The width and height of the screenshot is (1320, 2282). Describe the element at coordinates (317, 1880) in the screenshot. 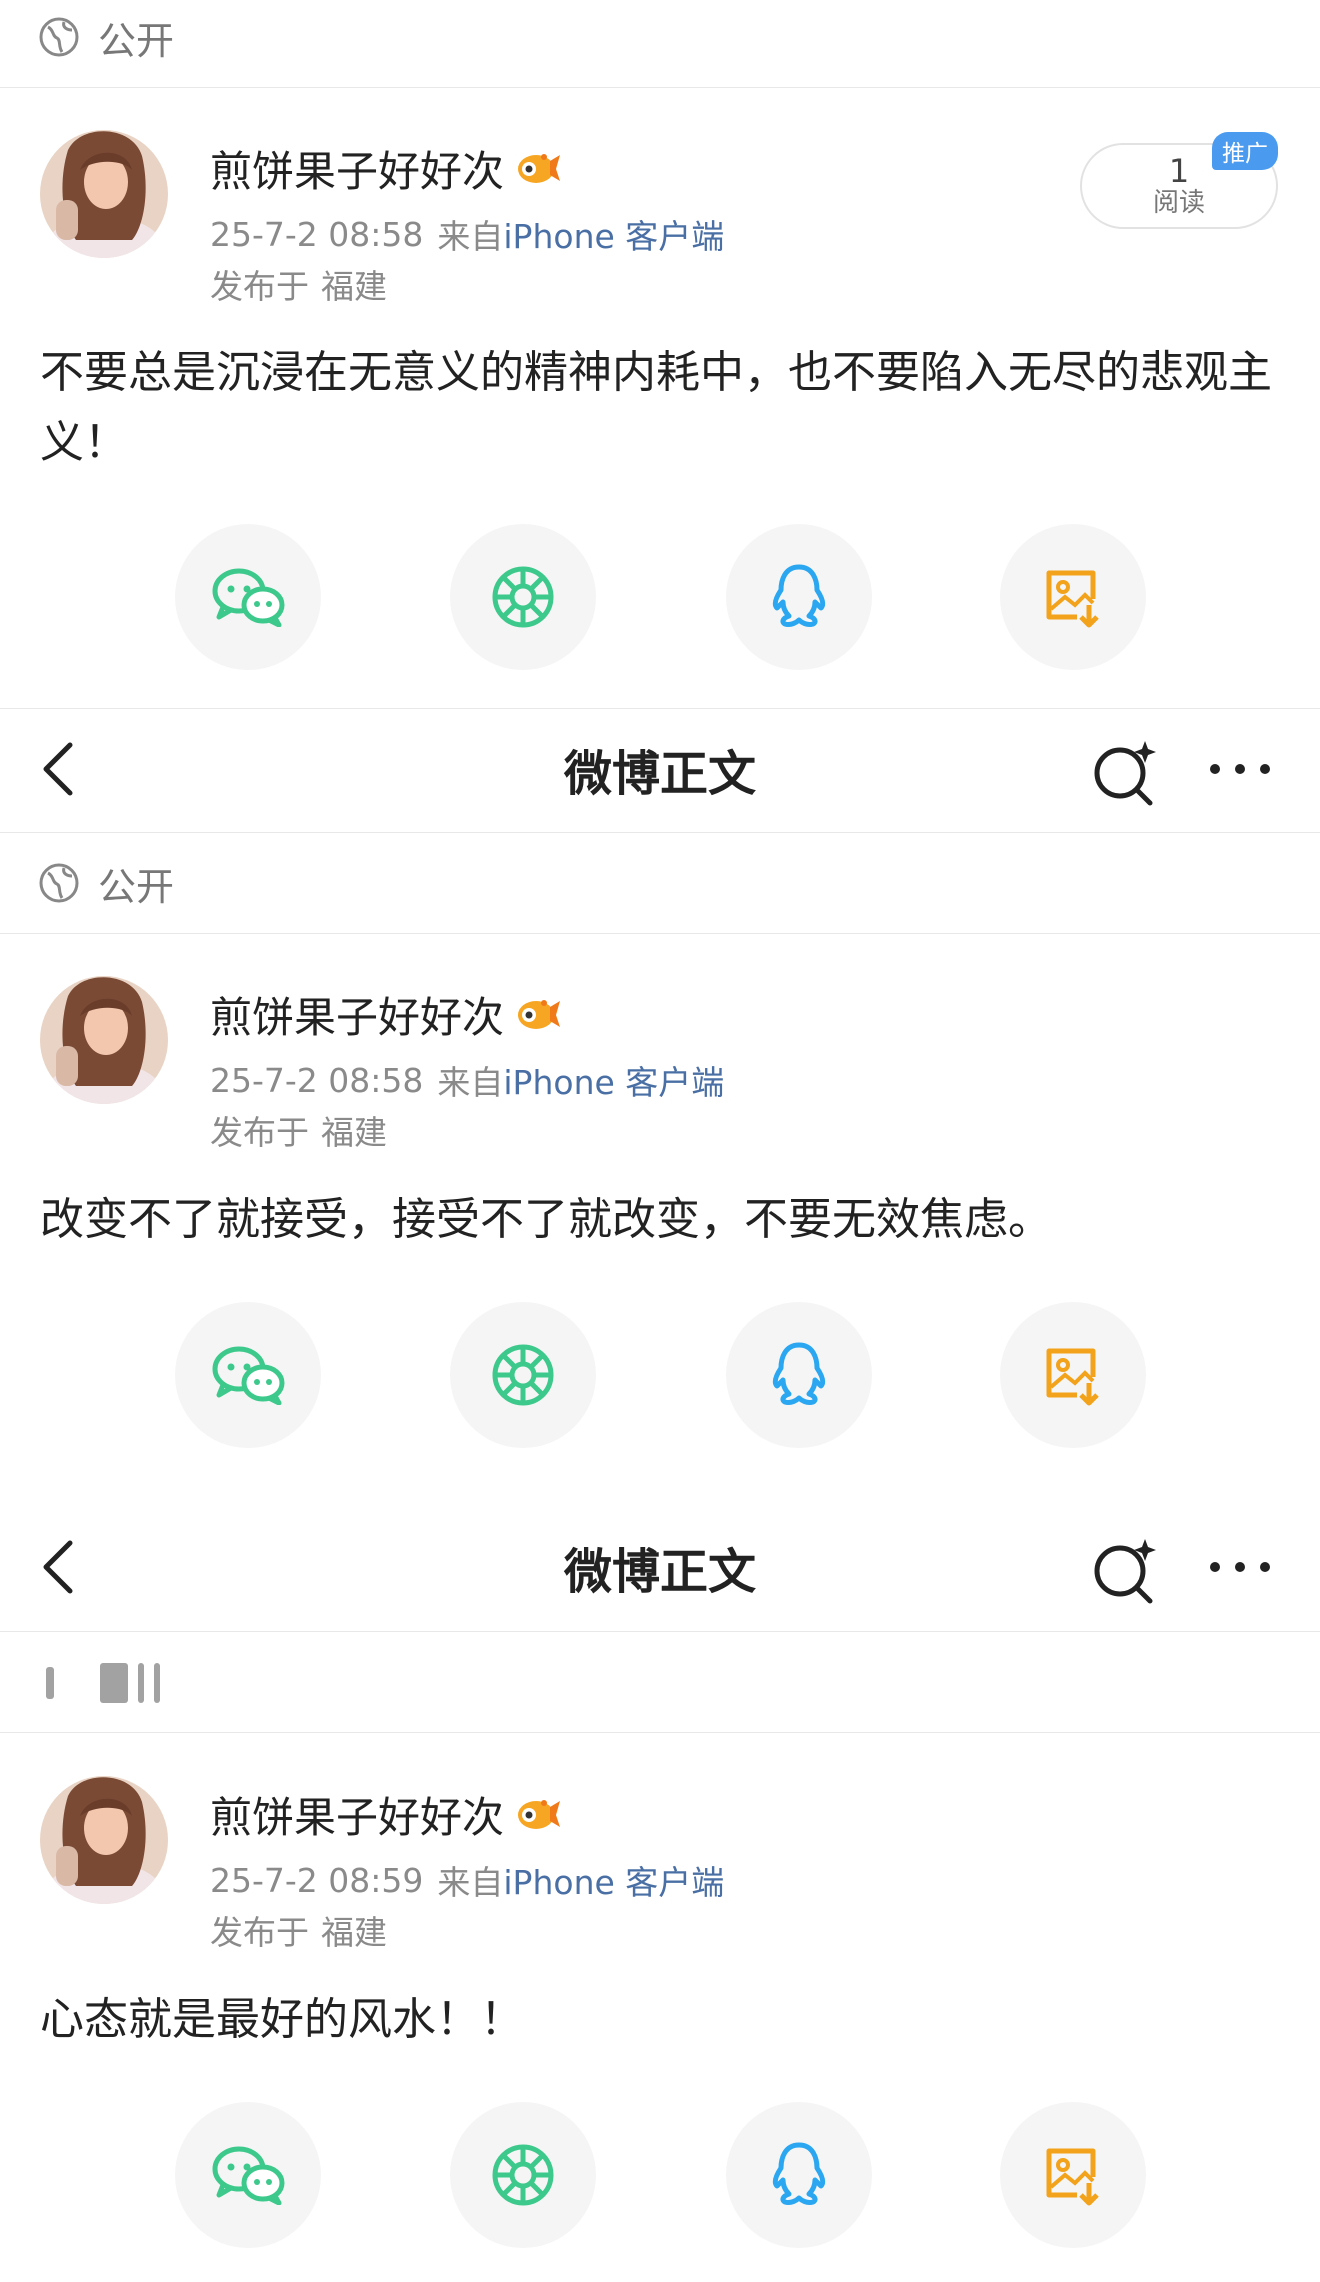

I see `post-time: 25-7-2 08:59` at that location.